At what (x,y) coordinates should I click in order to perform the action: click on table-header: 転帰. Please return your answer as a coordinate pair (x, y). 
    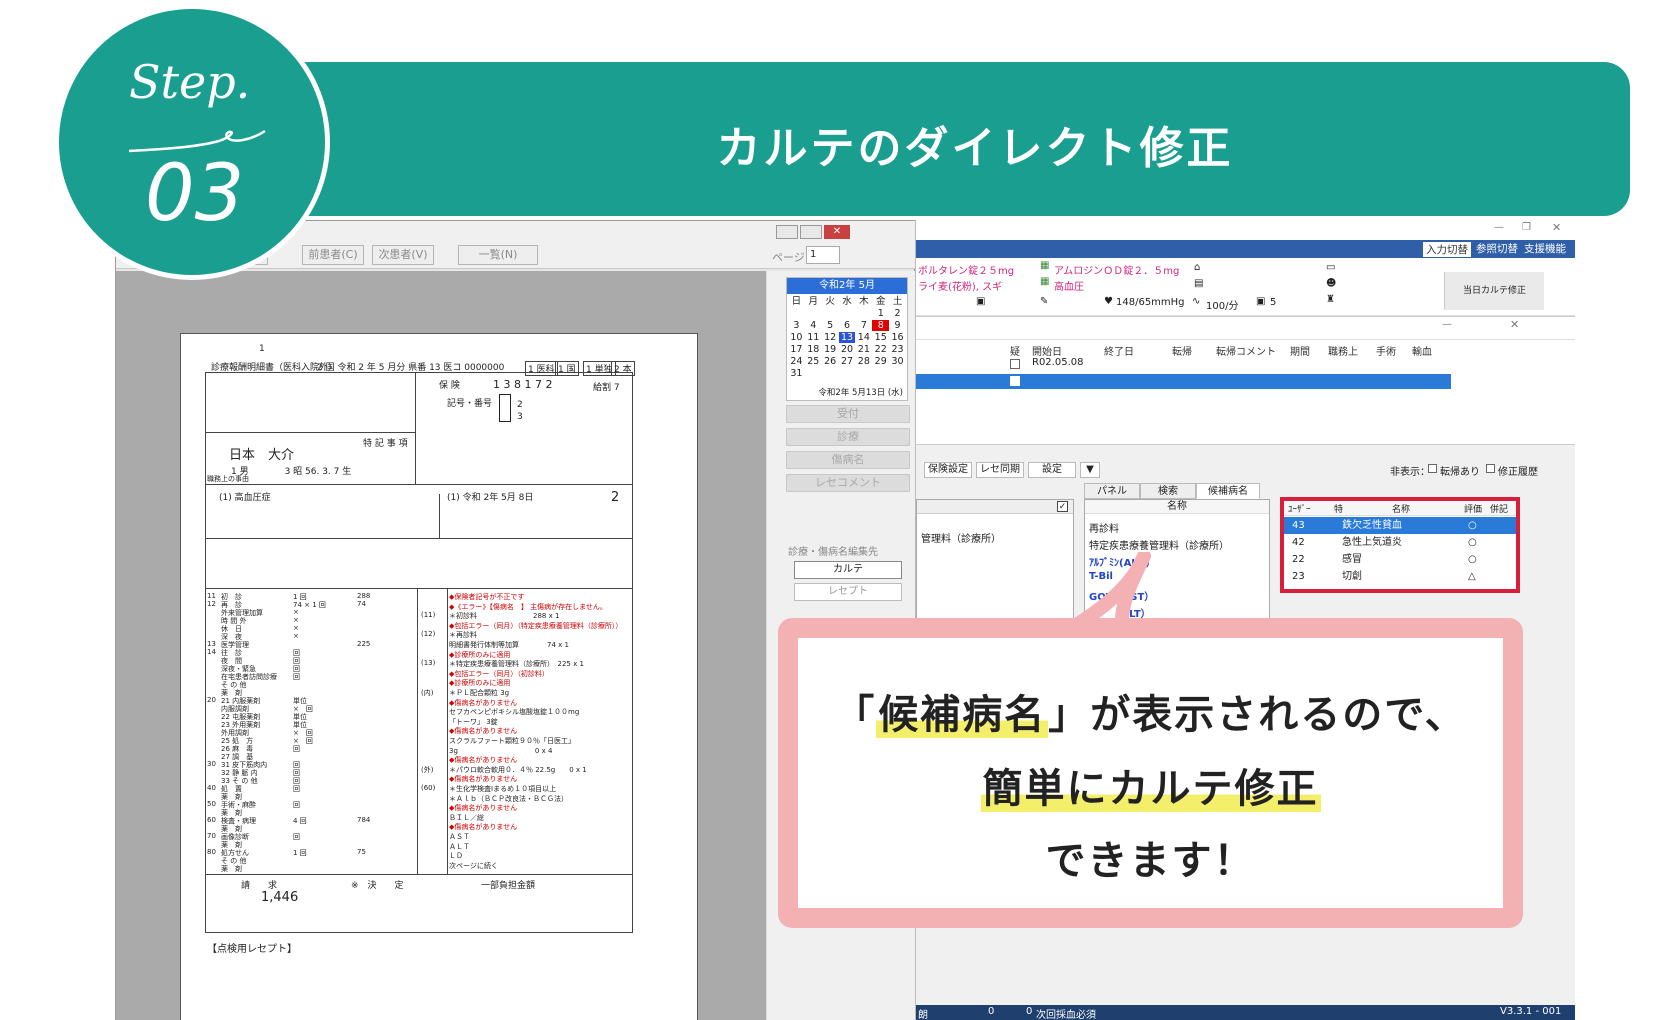
    Looking at the image, I should click on (1182, 350).